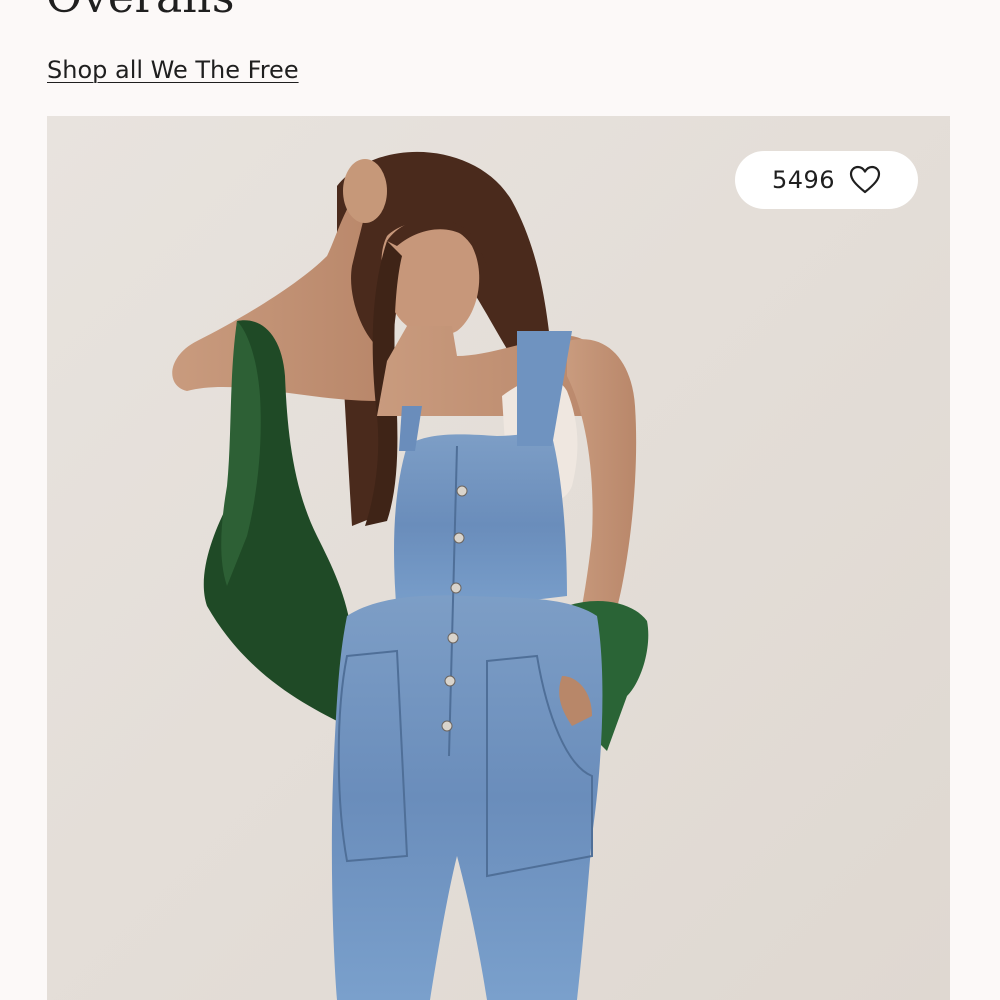  I want to click on shop-all-link: Shop all We The Free, so click(173, 70).